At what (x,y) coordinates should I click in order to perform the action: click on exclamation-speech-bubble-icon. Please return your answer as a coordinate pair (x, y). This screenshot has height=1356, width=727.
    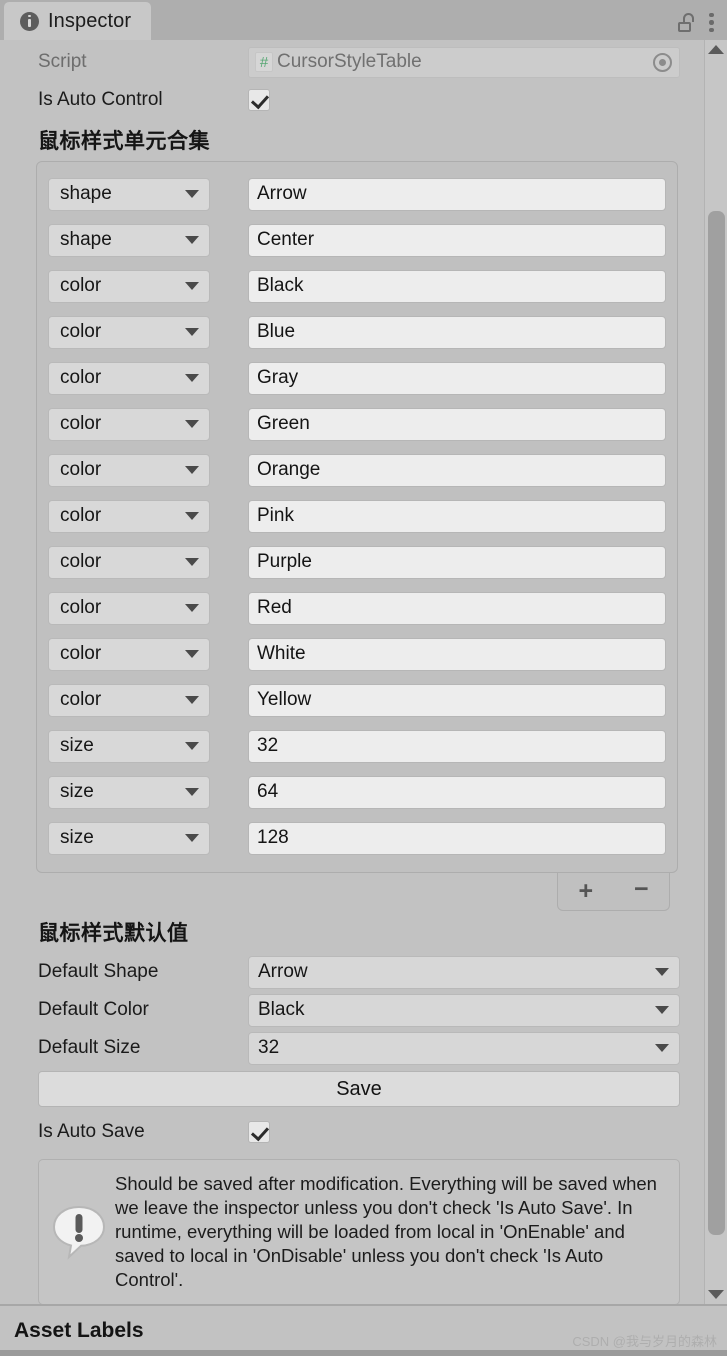
    Looking at the image, I should click on (80, 1232).